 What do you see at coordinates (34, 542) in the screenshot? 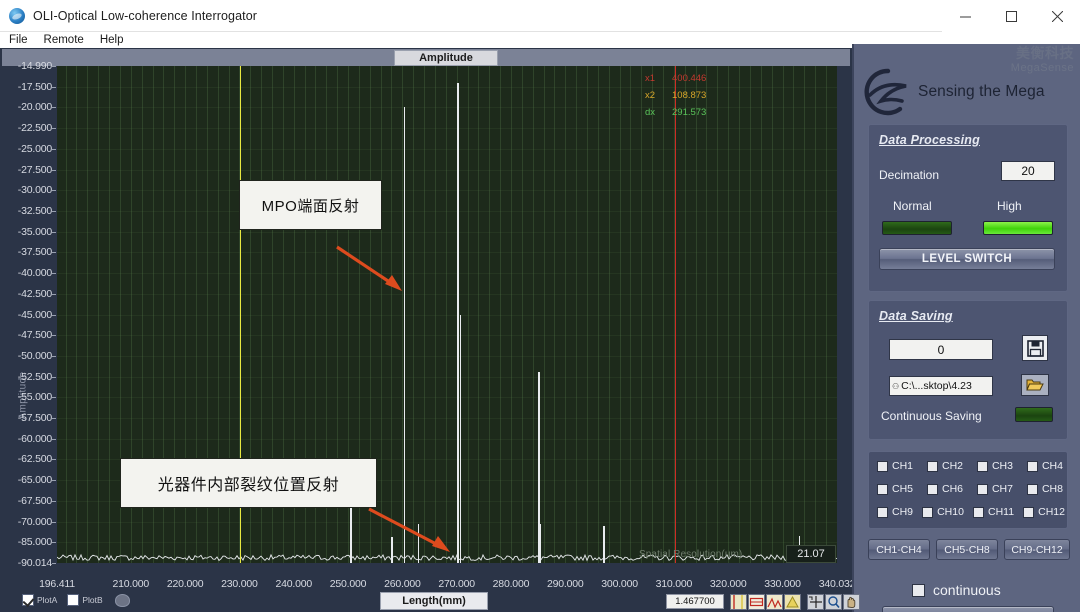
I see `y-tick-23: -85.000` at bounding box center [34, 542].